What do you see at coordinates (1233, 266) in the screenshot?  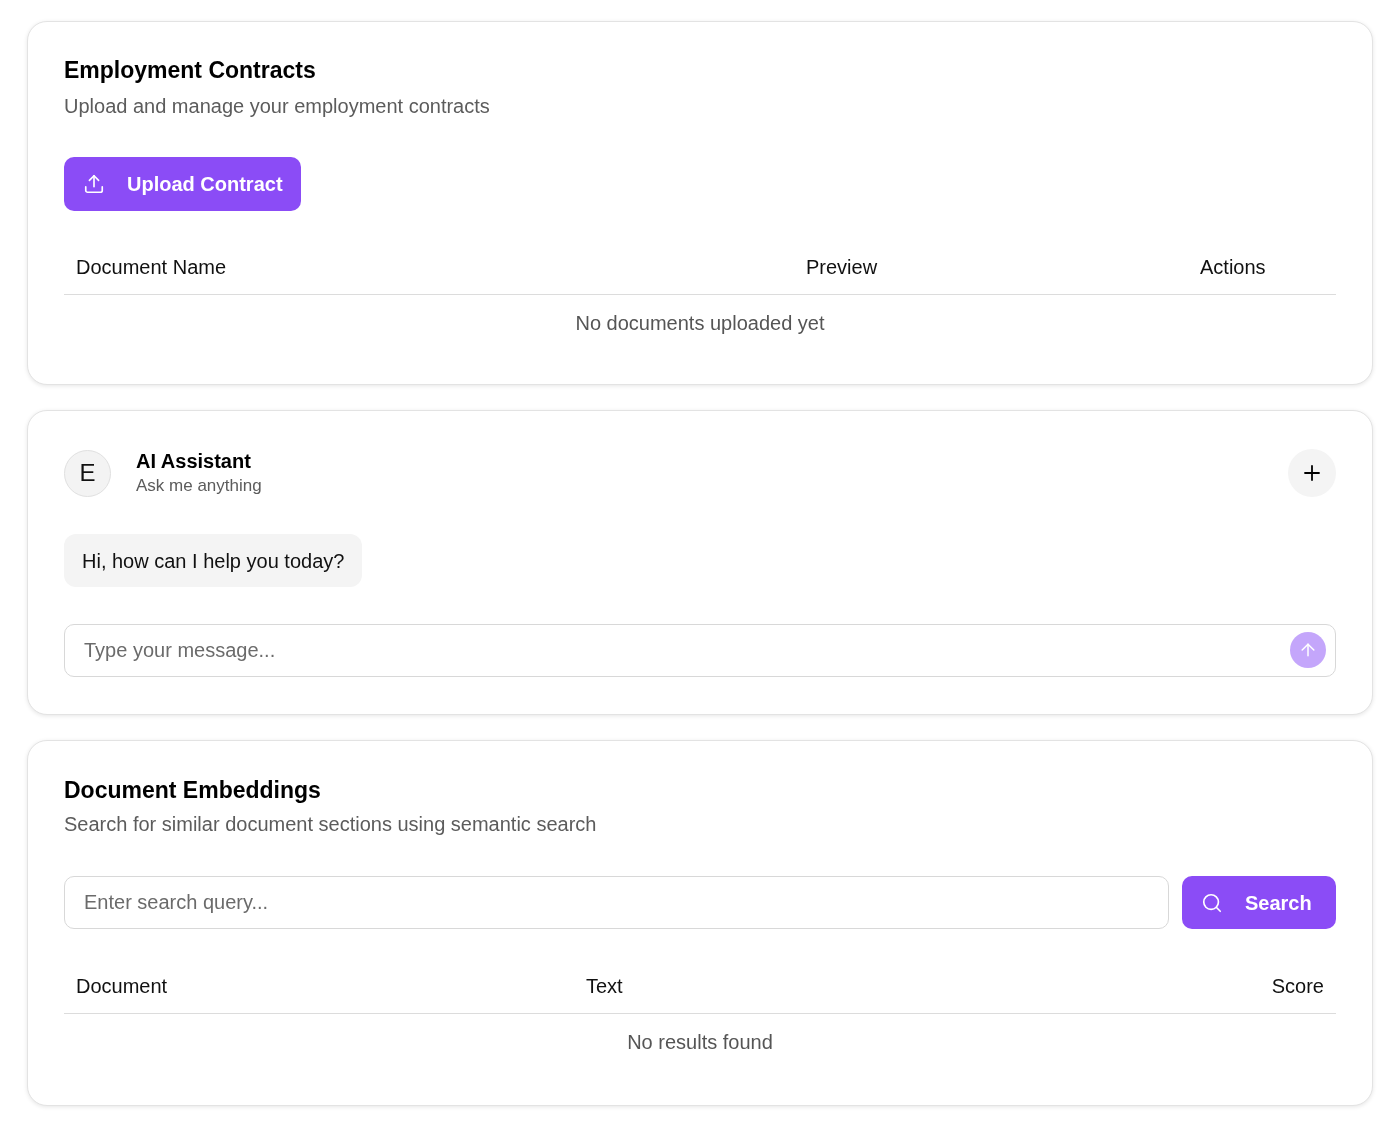 I see `column-header: Actions` at bounding box center [1233, 266].